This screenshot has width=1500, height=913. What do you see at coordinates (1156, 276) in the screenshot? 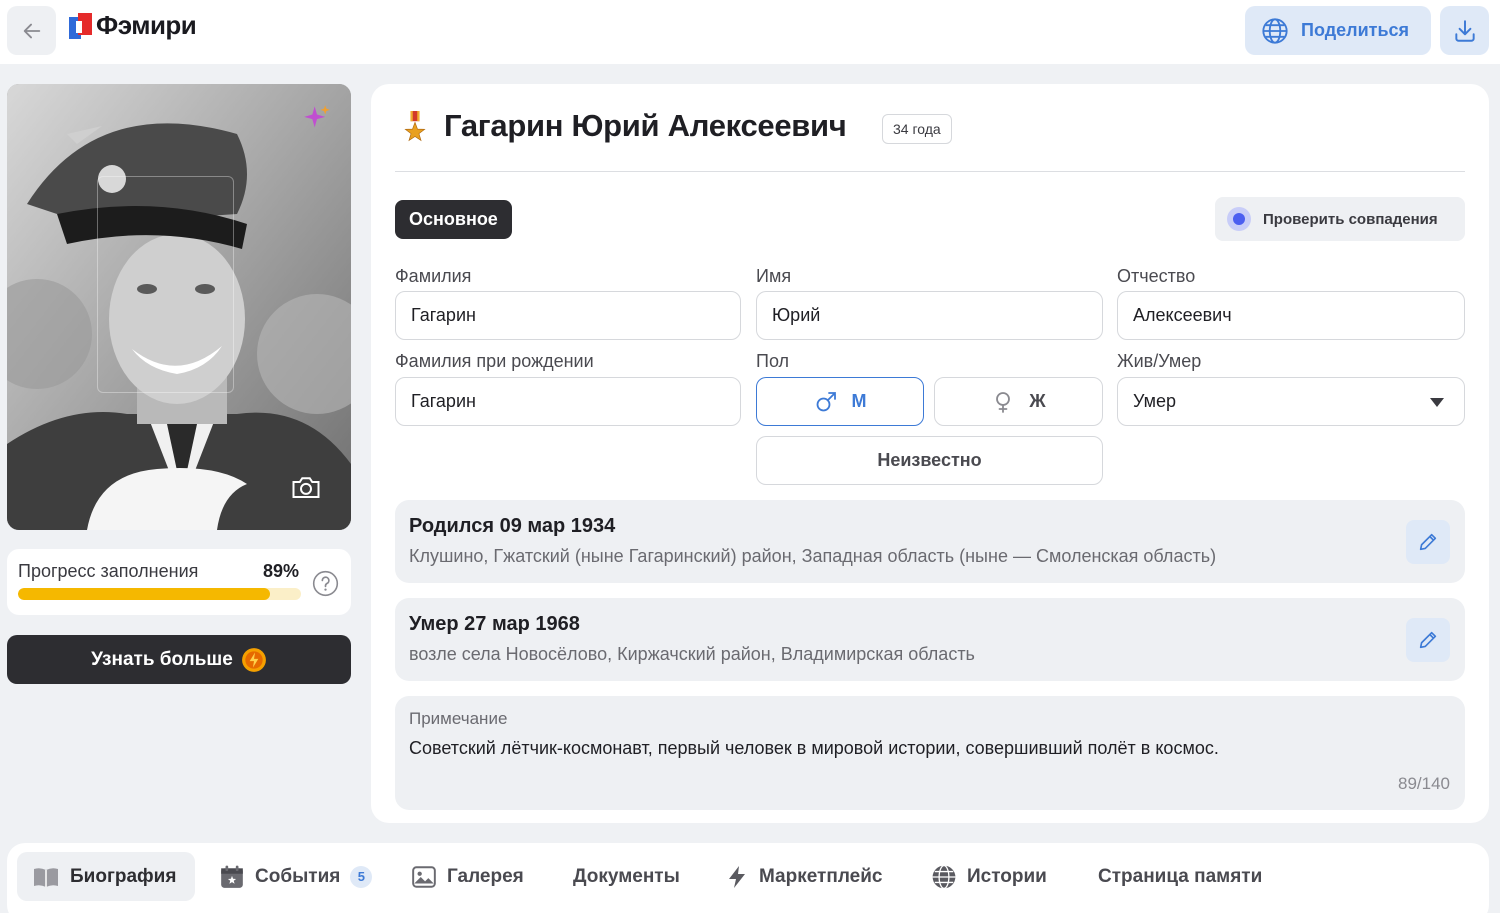
I see `patronymic-label: Отчество` at bounding box center [1156, 276].